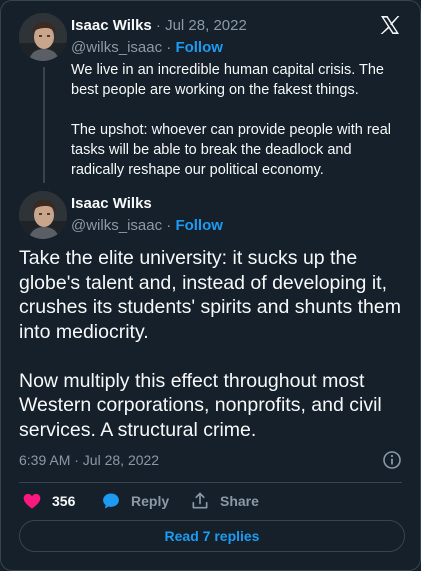 This screenshot has width=421, height=571. What do you see at coordinates (390, 25) in the screenshot?
I see `x-logo-icon` at bounding box center [390, 25].